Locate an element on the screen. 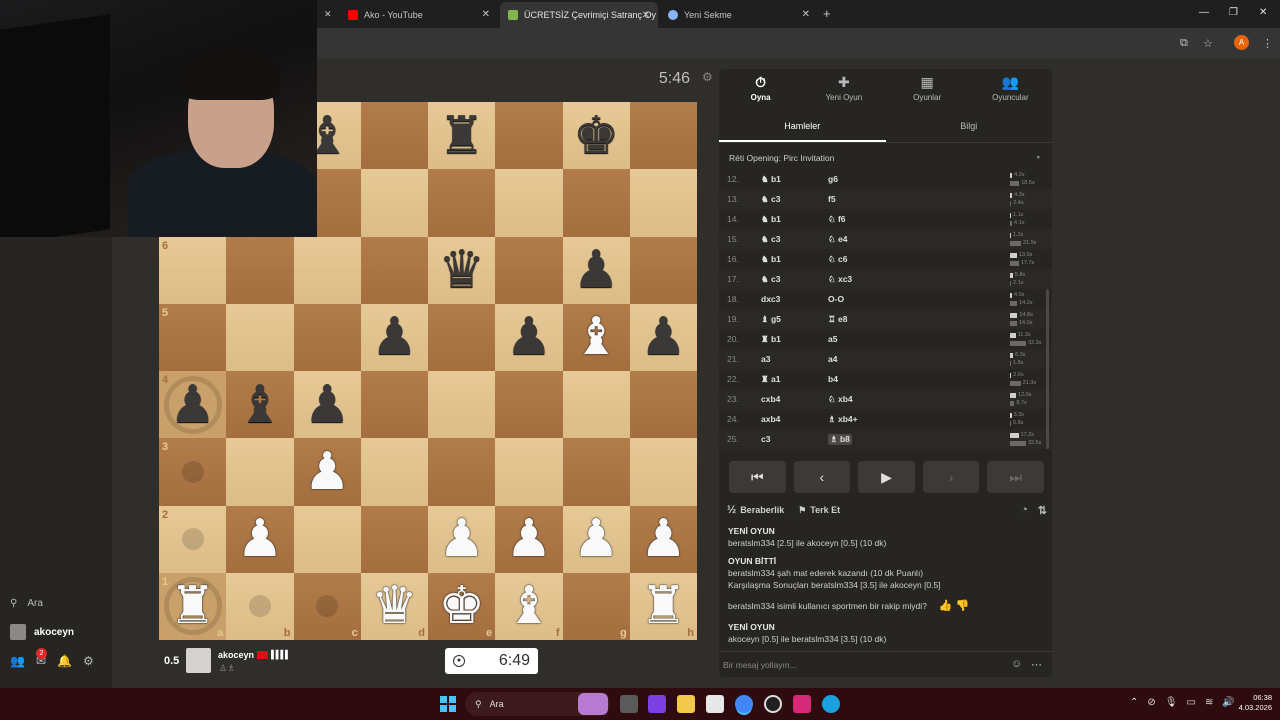  window-close-icon: ✕ is located at coordinates (1263, 12).